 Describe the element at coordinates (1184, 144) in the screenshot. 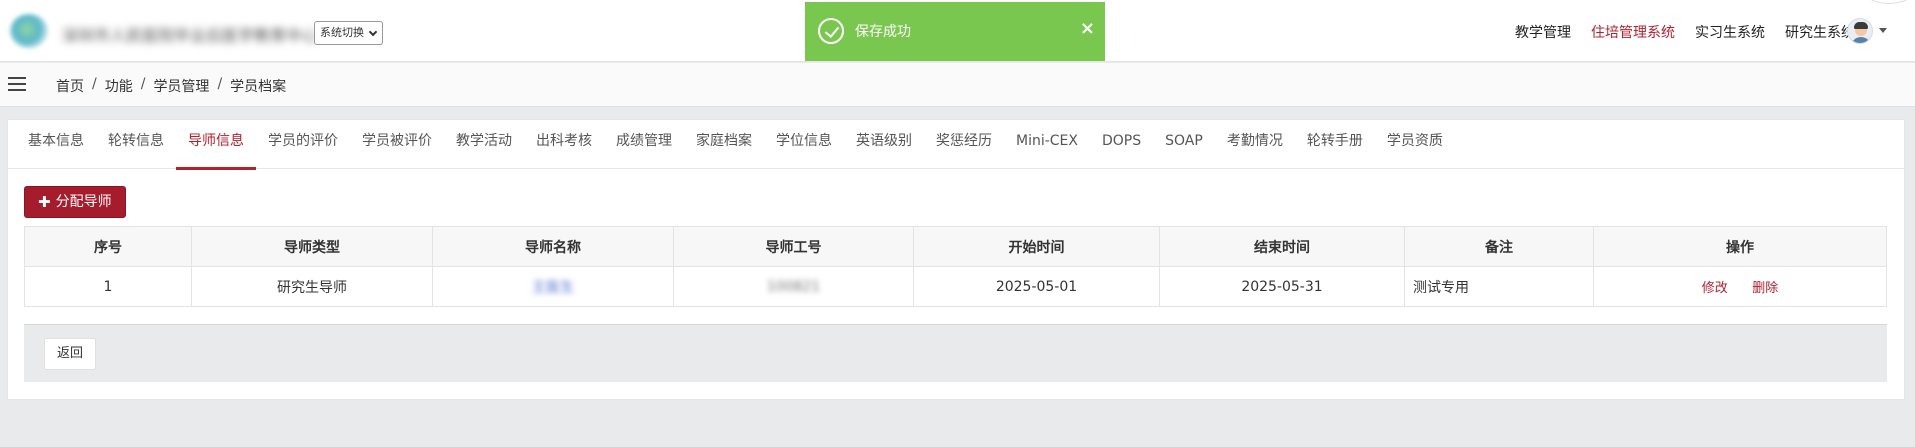

I see `tab-soap: SOAP` at that location.